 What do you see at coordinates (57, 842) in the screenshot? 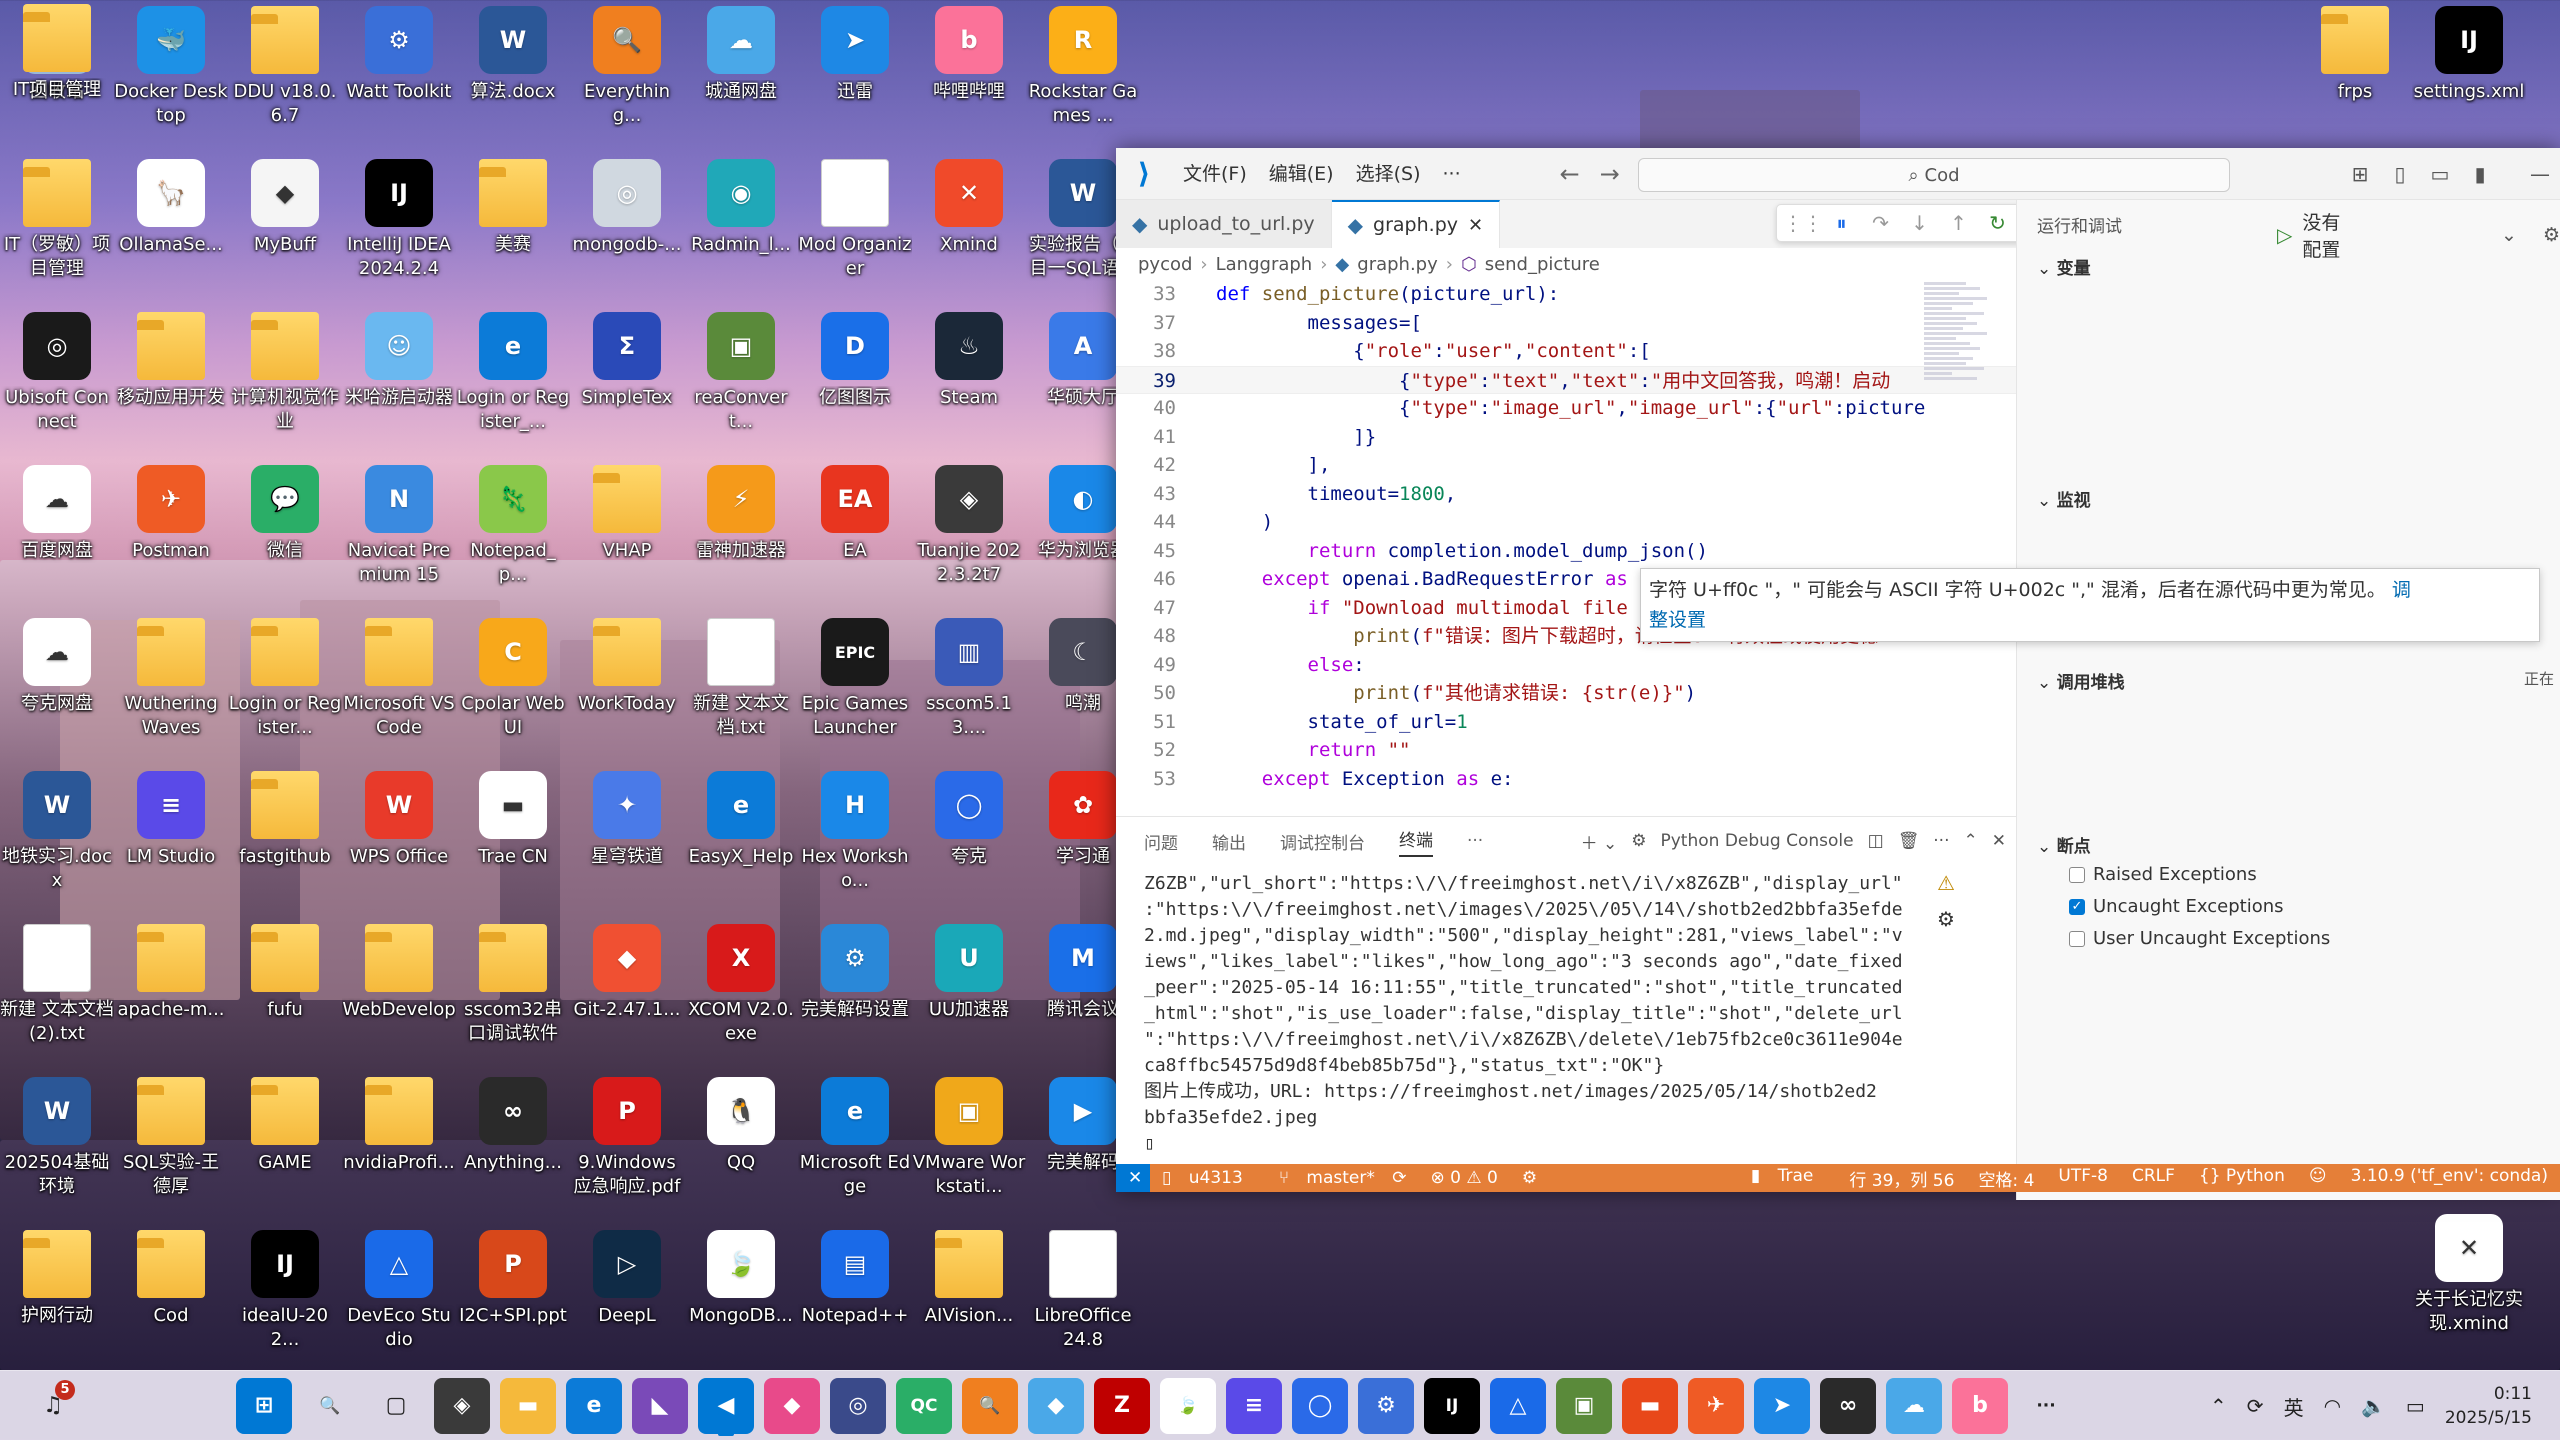
I see `desktop-icon: W 地铁实习.docx` at bounding box center [57, 842].